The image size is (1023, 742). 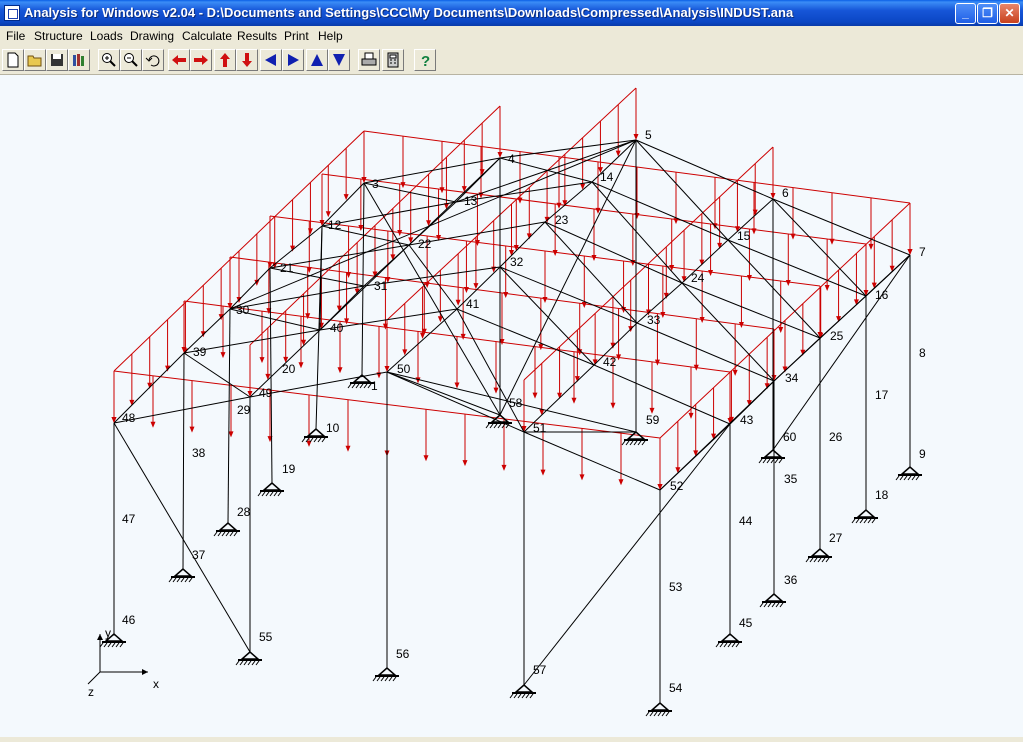 I want to click on node-label: 44, so click(x=746, y=521).